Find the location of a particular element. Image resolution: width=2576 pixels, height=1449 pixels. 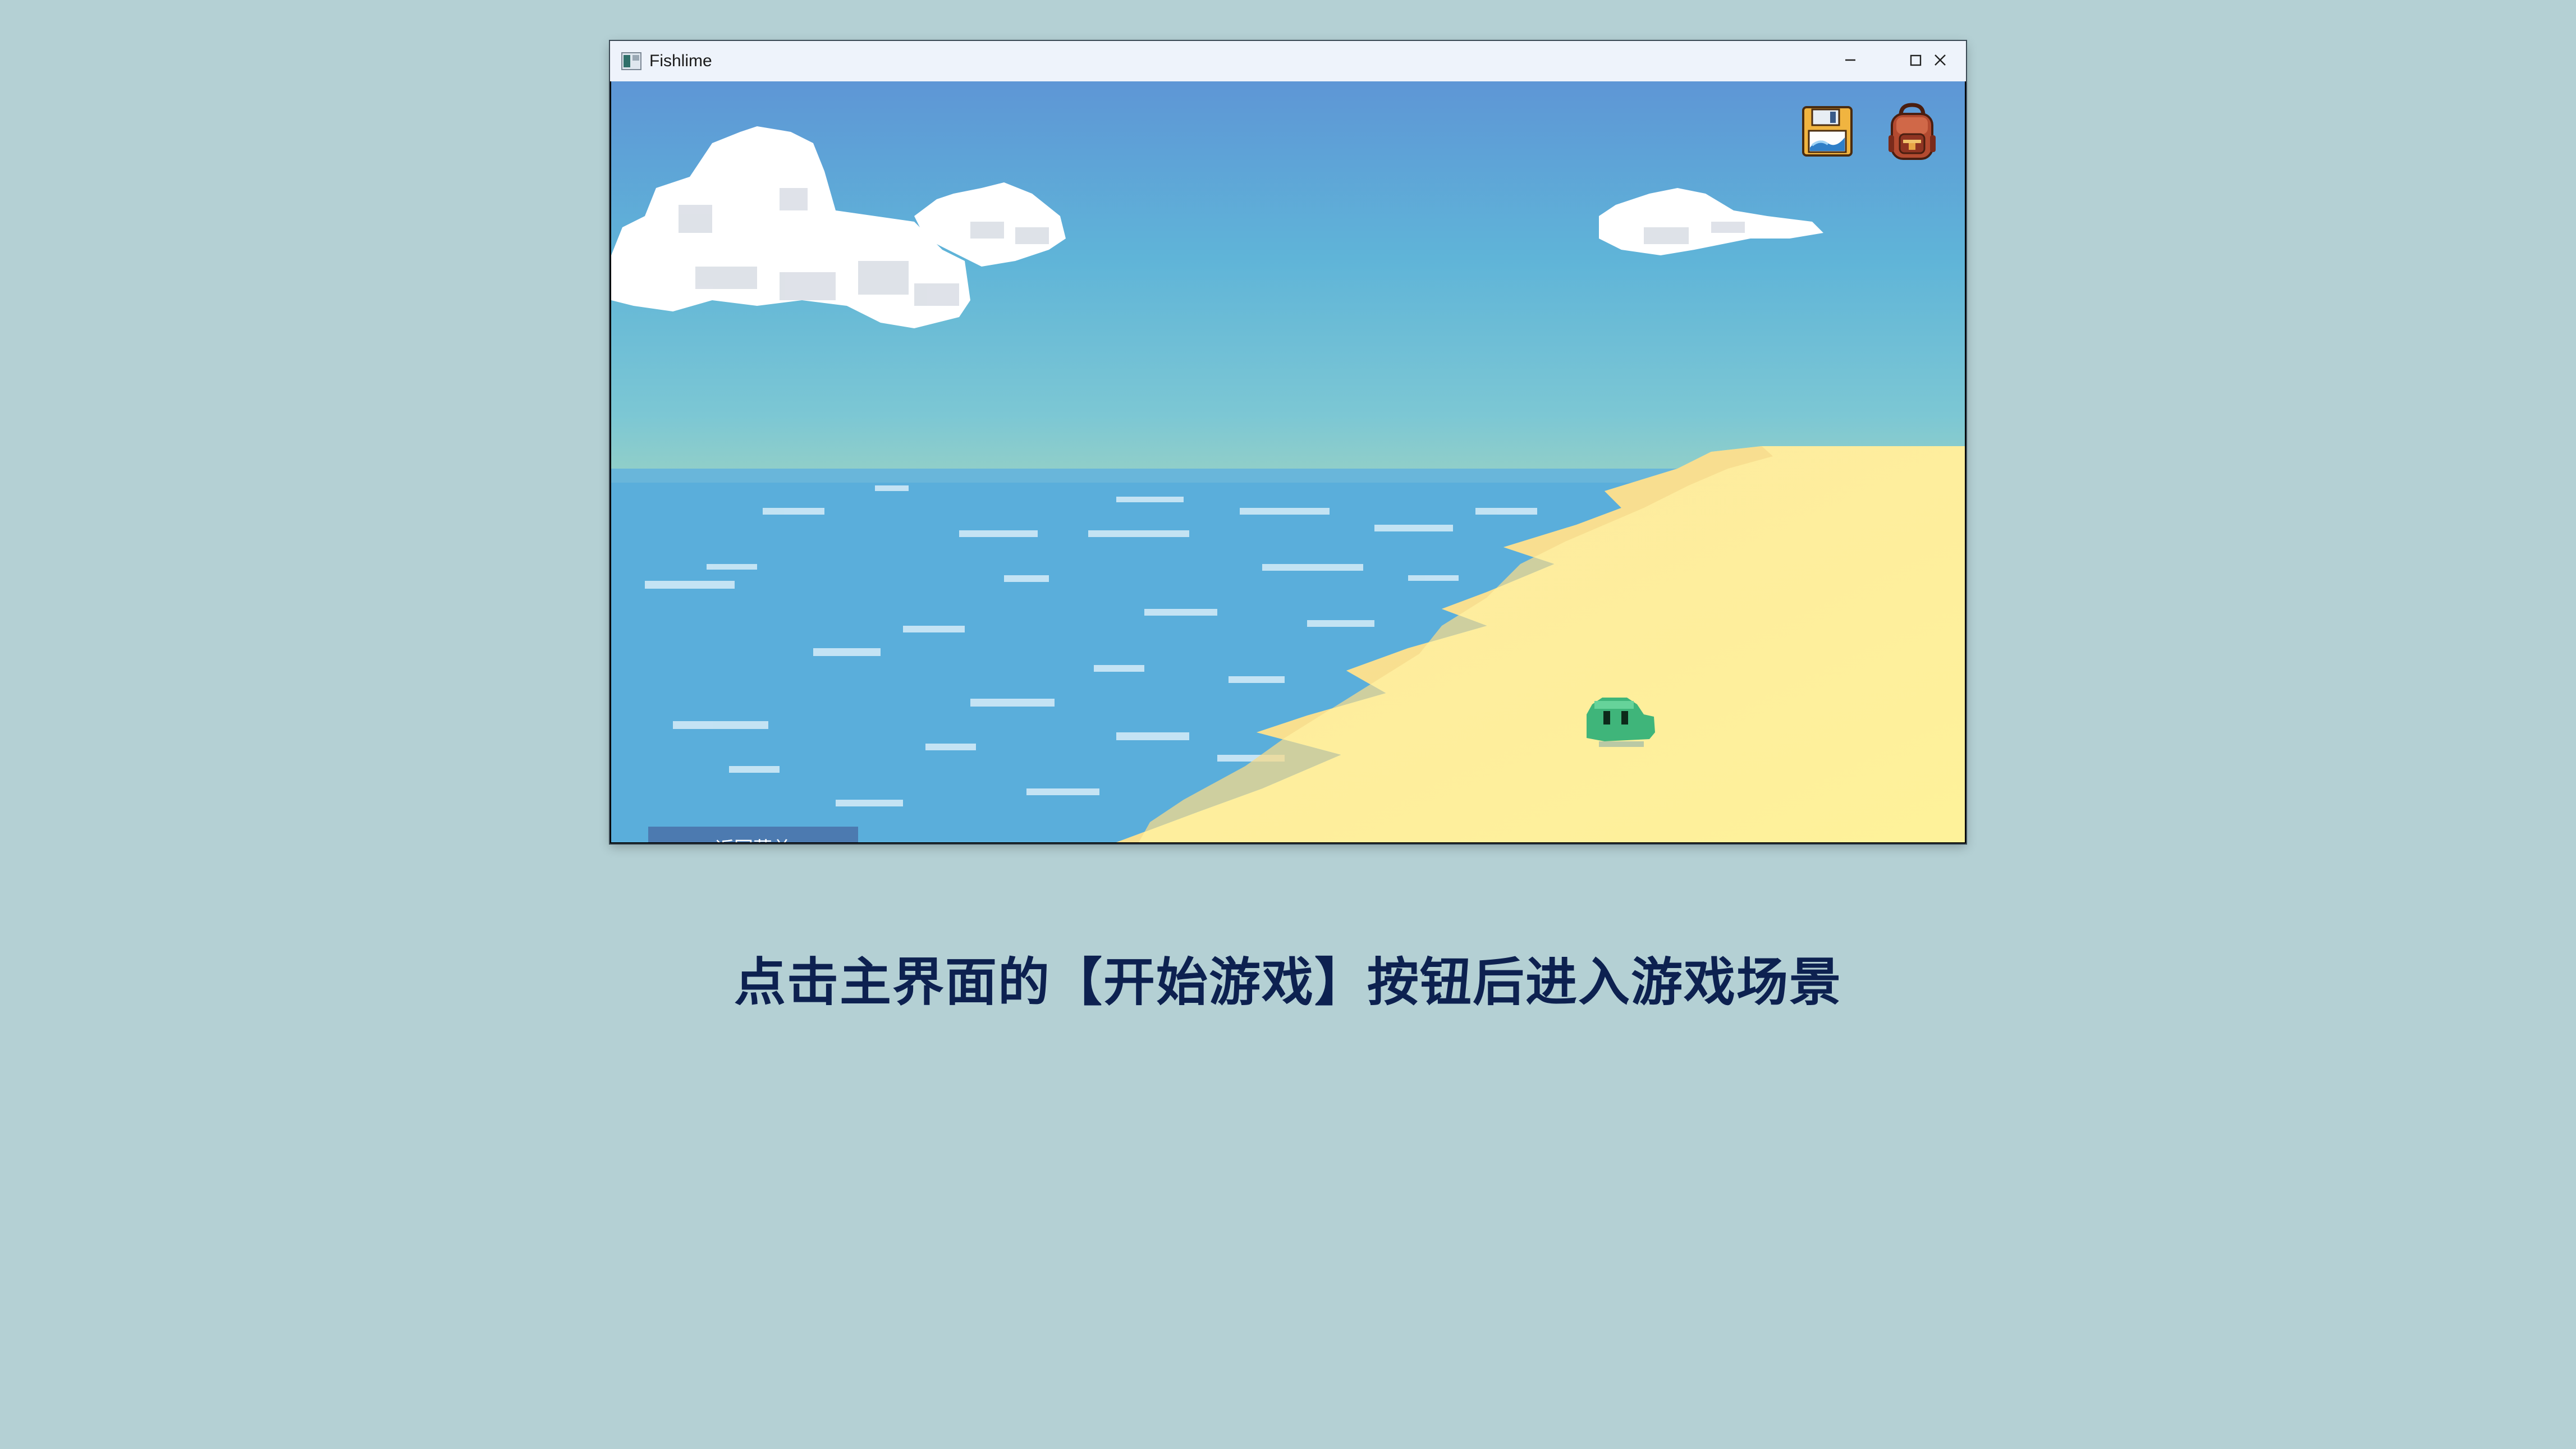

minimize-button is located at coordinates (1850, 61).